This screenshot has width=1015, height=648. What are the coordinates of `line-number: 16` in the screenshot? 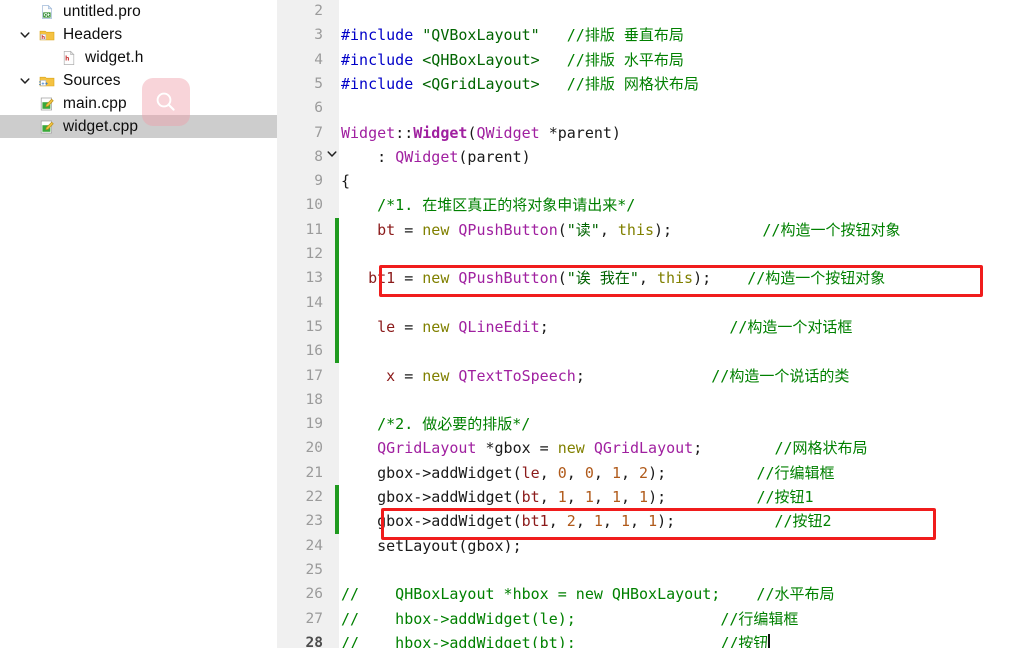 It's located at (314, 351).